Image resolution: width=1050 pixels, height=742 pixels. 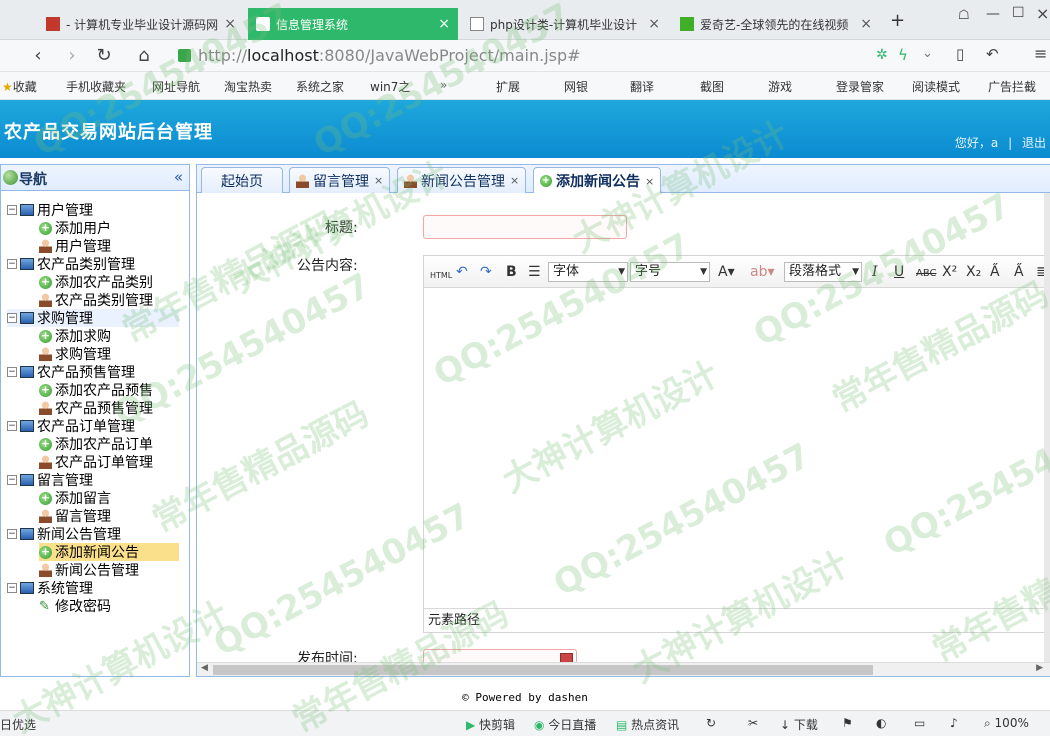 What do you see at coordinates (776, 24) in the screenshot?
I see `browser-tab-4: 爱奇艺-全球领先的在线视频 ×` at bounding box center [776, 24].